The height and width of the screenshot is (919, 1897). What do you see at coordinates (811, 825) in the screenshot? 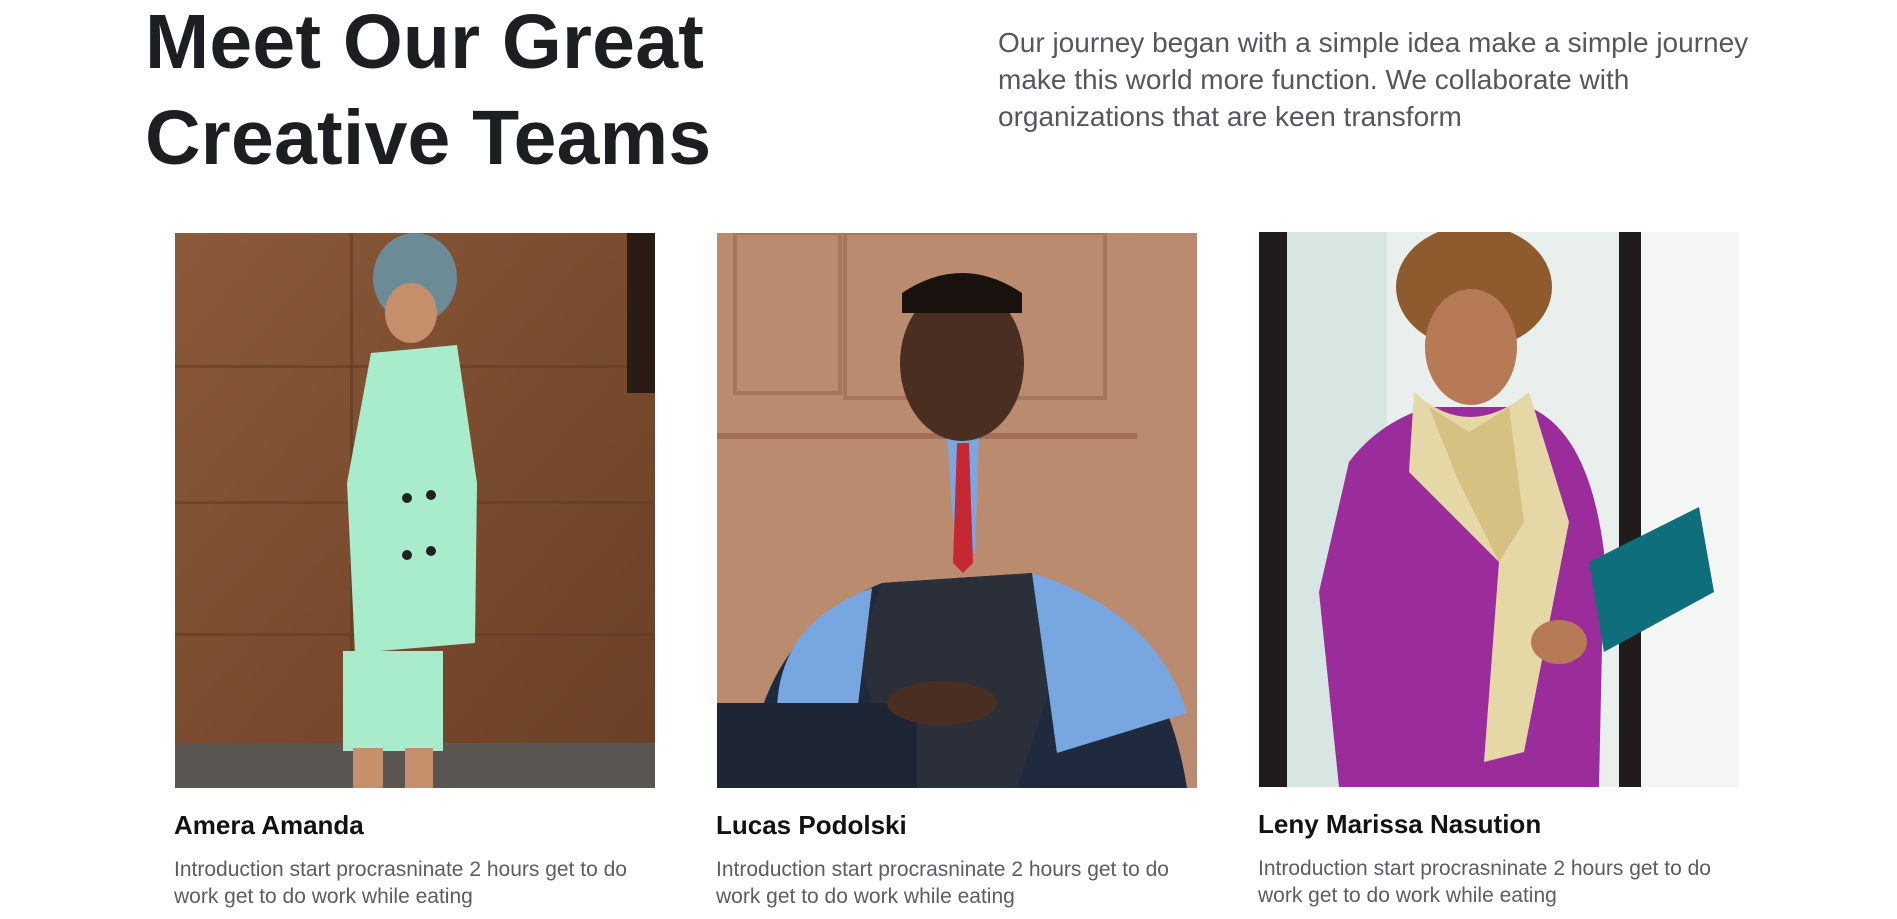
I see `team-member-name: Lucas Podolski` at bounding box center [811, 825].